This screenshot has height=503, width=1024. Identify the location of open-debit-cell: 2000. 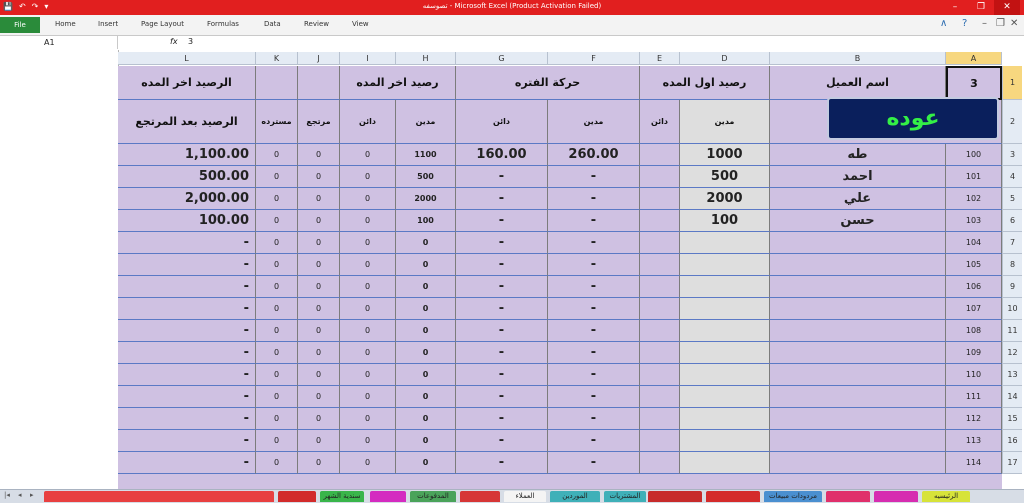
(725, 199).